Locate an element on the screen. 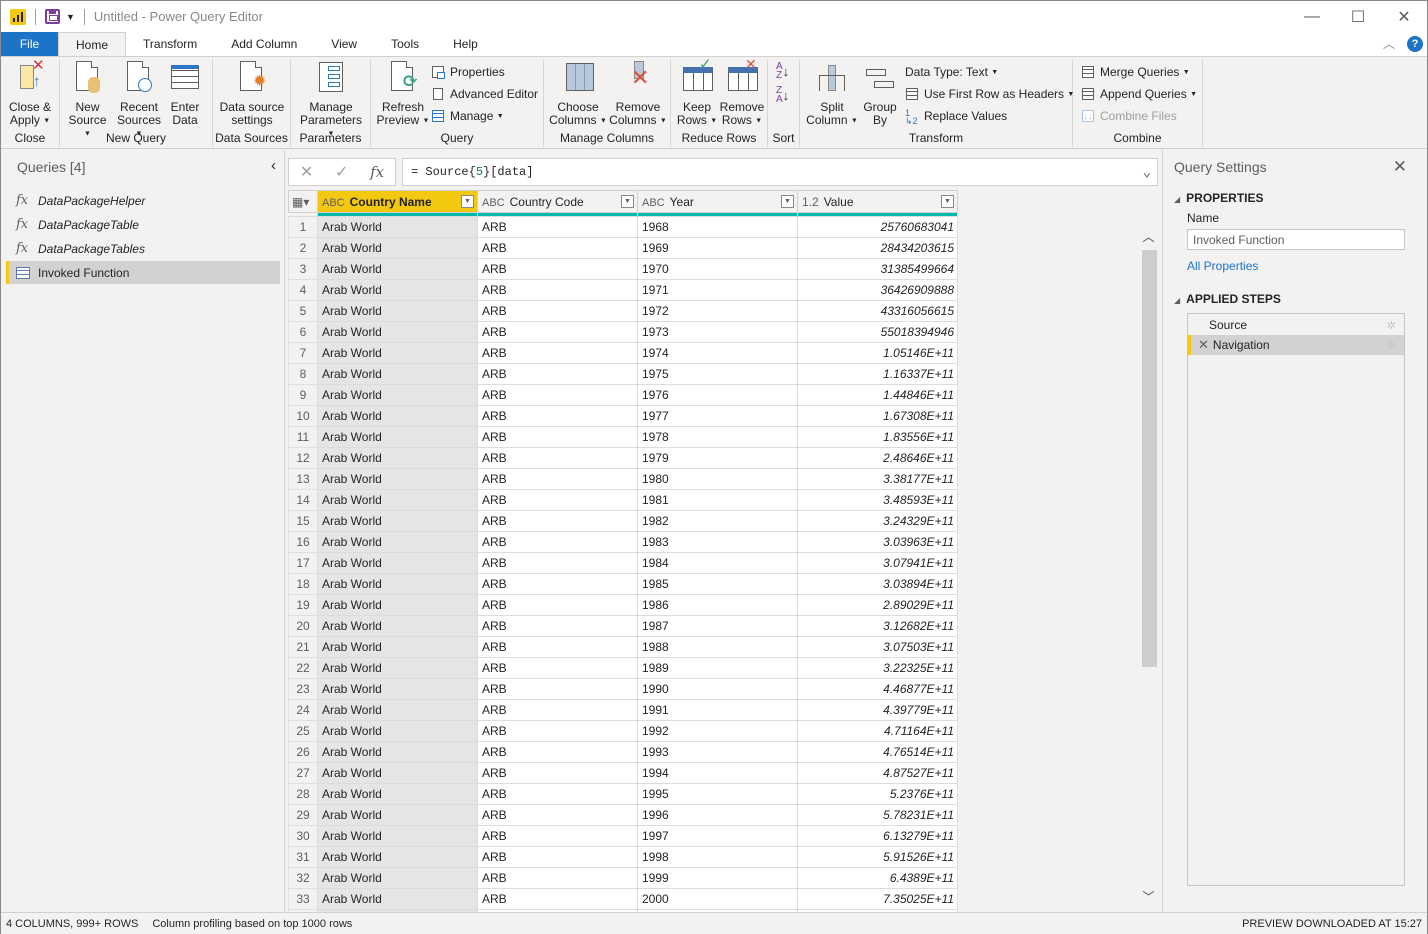 The height and width of the screenshot is (934, 1428). applied-step: Source ✲ is located at coordinates (1296, 325).